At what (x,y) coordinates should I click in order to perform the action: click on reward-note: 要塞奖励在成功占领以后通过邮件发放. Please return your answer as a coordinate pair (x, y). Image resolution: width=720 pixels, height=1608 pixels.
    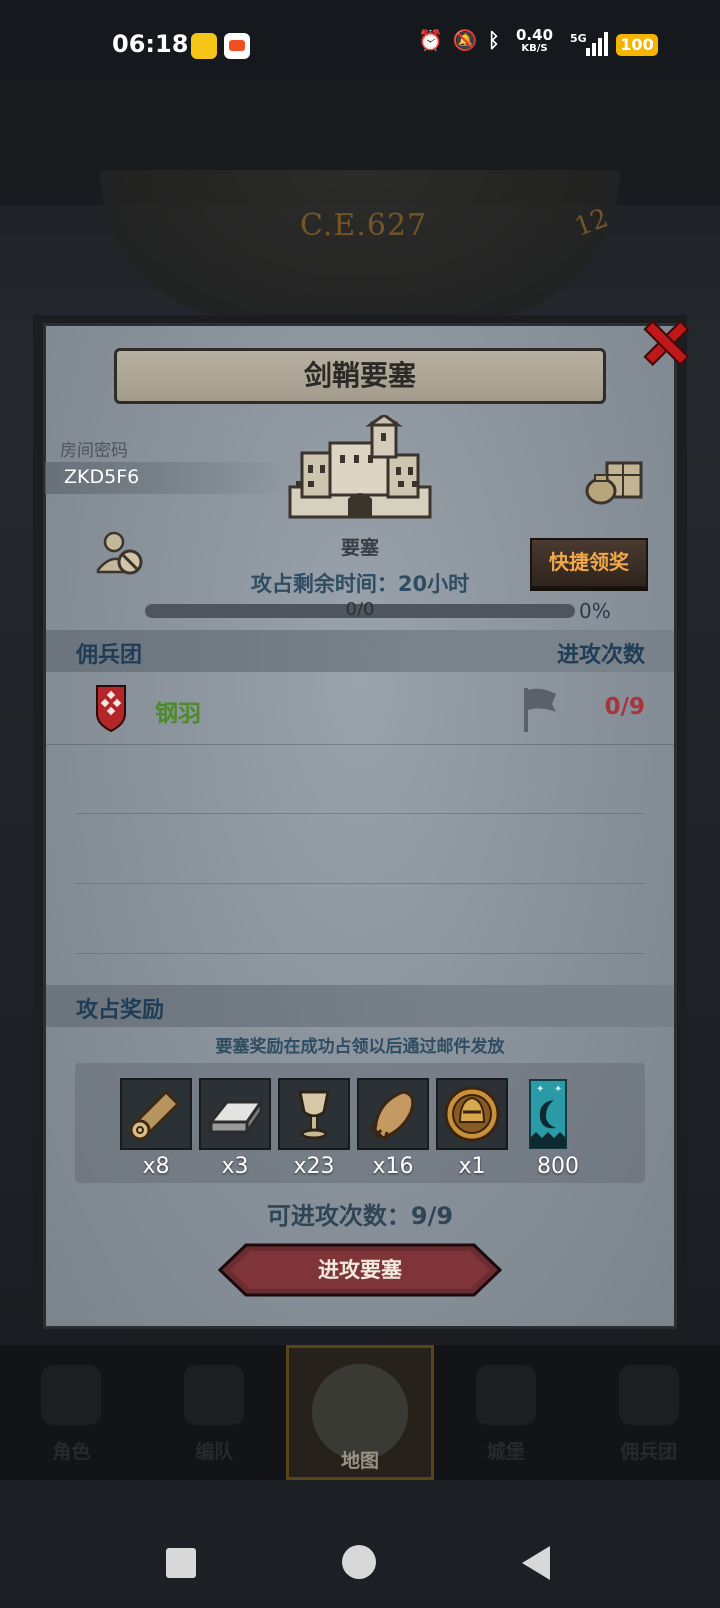
    Looking at the image, I should click on (360, 1047).